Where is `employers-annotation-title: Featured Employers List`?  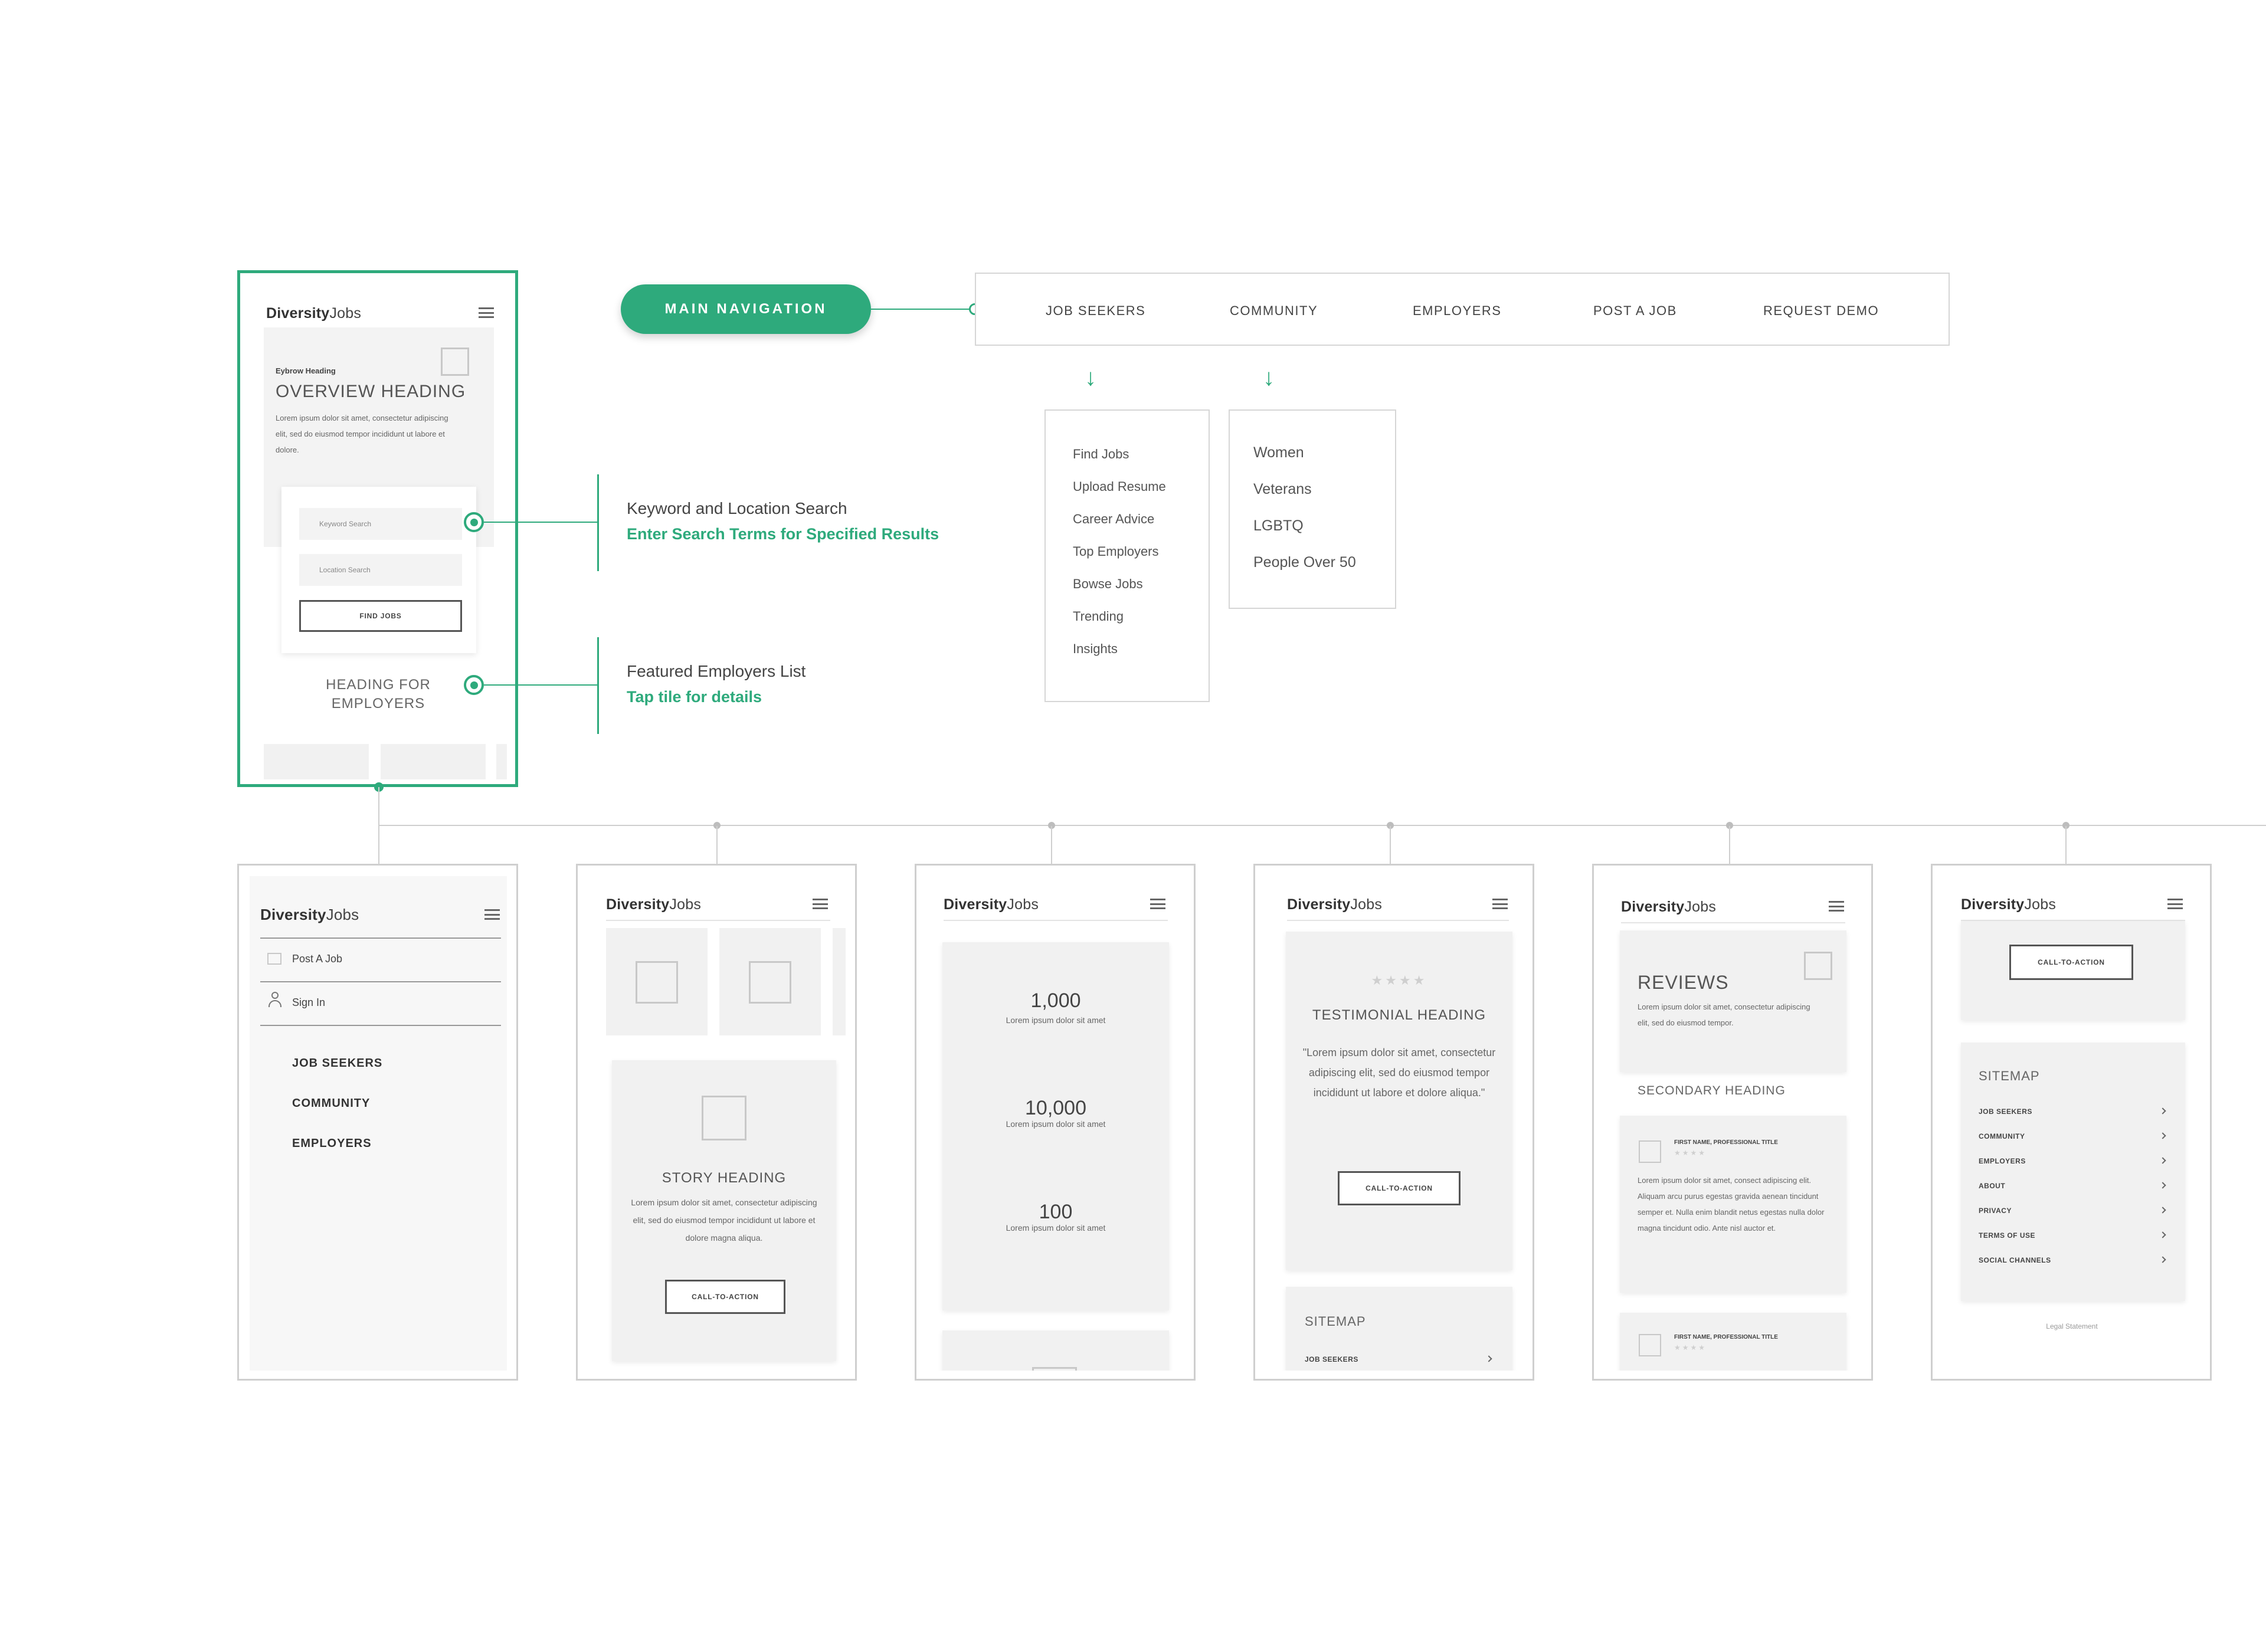
employers-annotation-title: Featured Employers List is located at coordinates (716, 671).